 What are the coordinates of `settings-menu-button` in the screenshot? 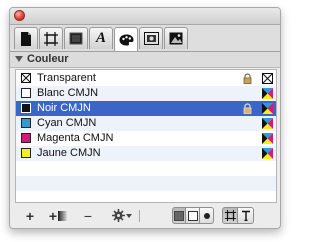 It's located at (122, 215).